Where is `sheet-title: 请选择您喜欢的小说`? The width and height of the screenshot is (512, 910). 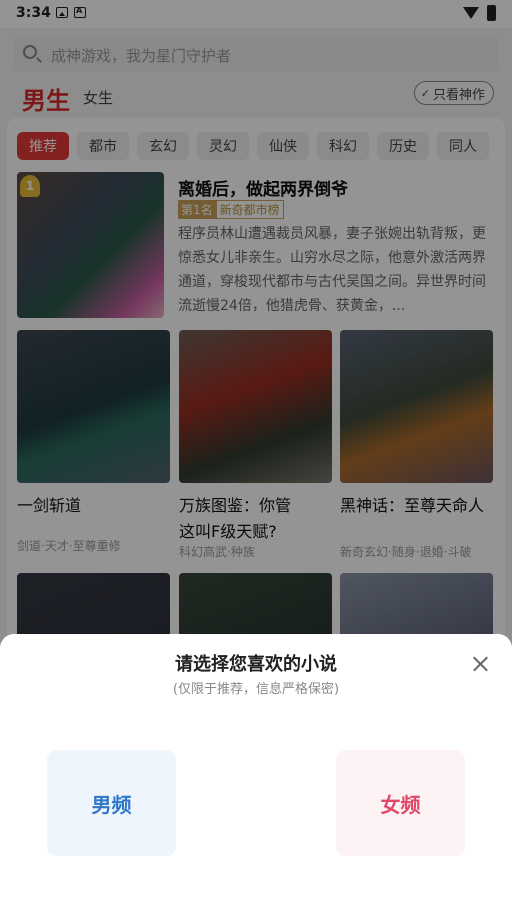 sheet-title: 请选择您喜欢的小说 is located at coordinates (256, 664).